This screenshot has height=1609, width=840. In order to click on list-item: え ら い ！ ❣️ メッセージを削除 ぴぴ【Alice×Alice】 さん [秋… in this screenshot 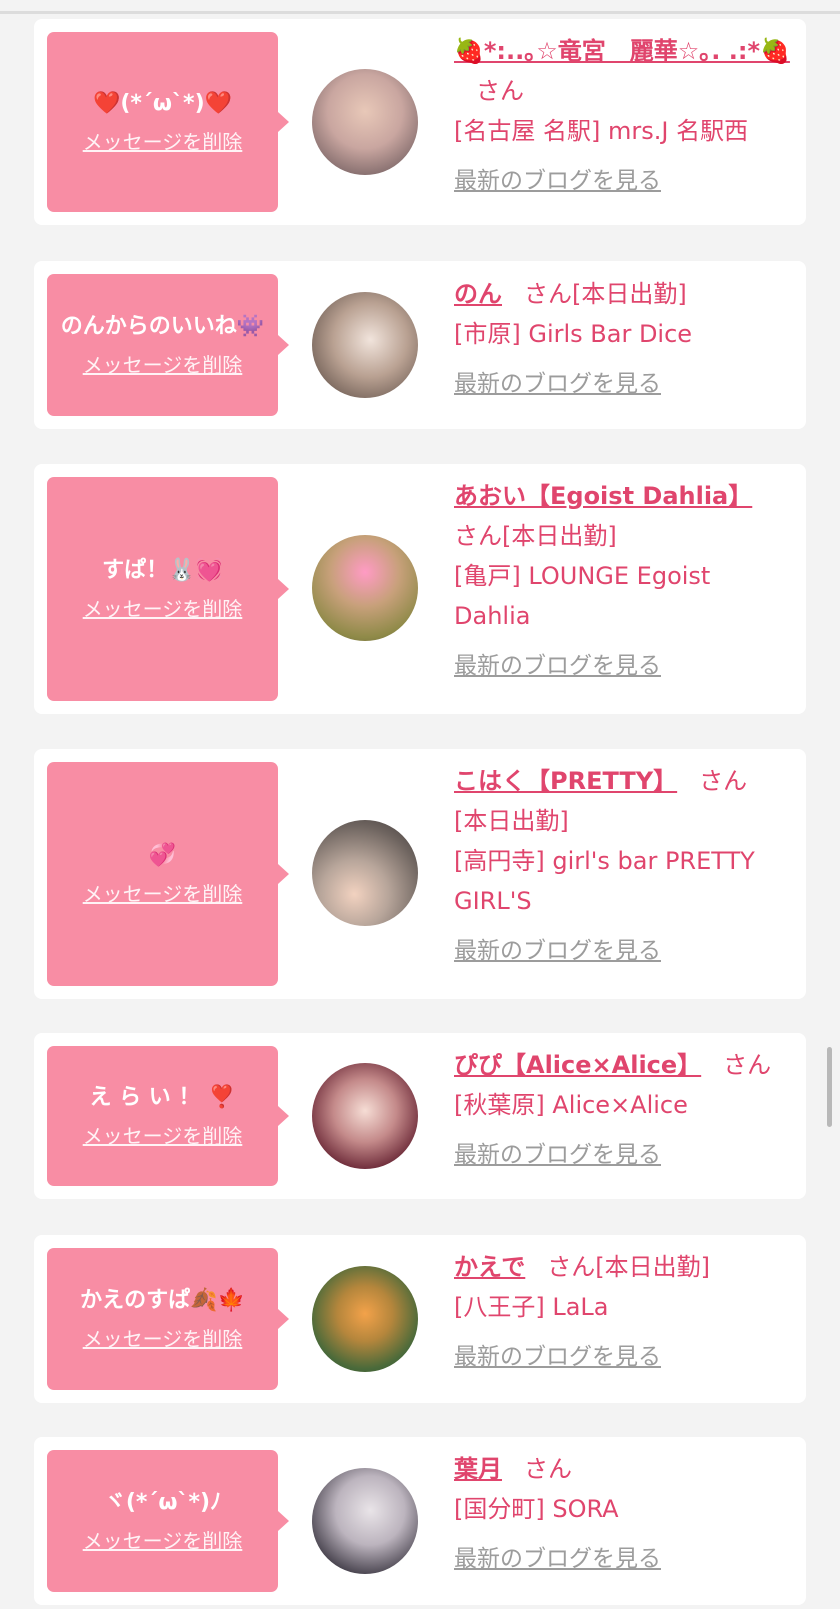, I will do `click(420, 1116)`.